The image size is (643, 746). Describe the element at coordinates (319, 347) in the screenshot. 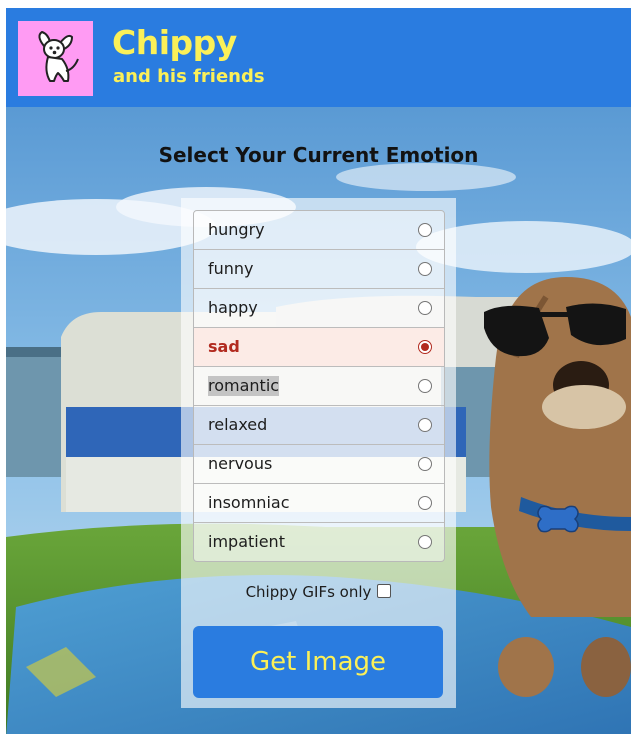

I see `option-sad: sad` at that location.